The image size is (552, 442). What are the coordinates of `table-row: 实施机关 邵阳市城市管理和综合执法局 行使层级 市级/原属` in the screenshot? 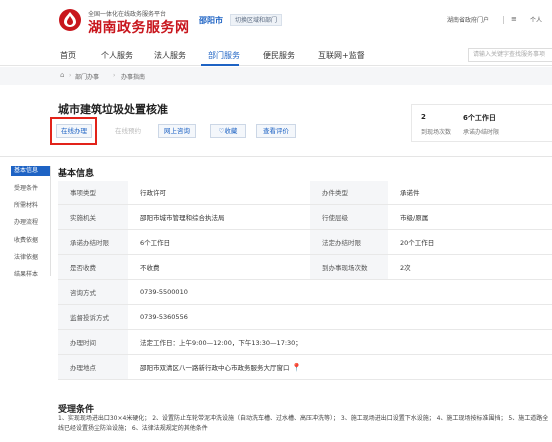 It's located at (305, 217).